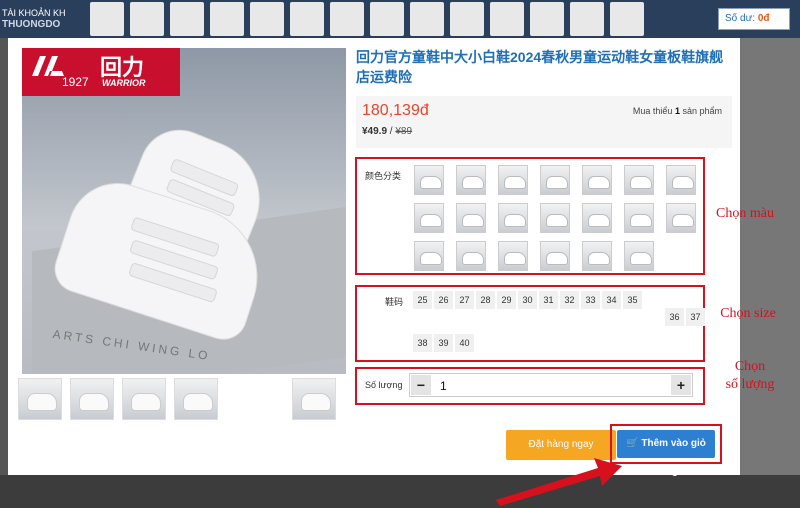 The height and width of the screenshot is (508, 800). Describe the element at coordinates (101, 72) in the screenshot. I see `brand-logo: 1927 回力 WARRIOR` at that location.